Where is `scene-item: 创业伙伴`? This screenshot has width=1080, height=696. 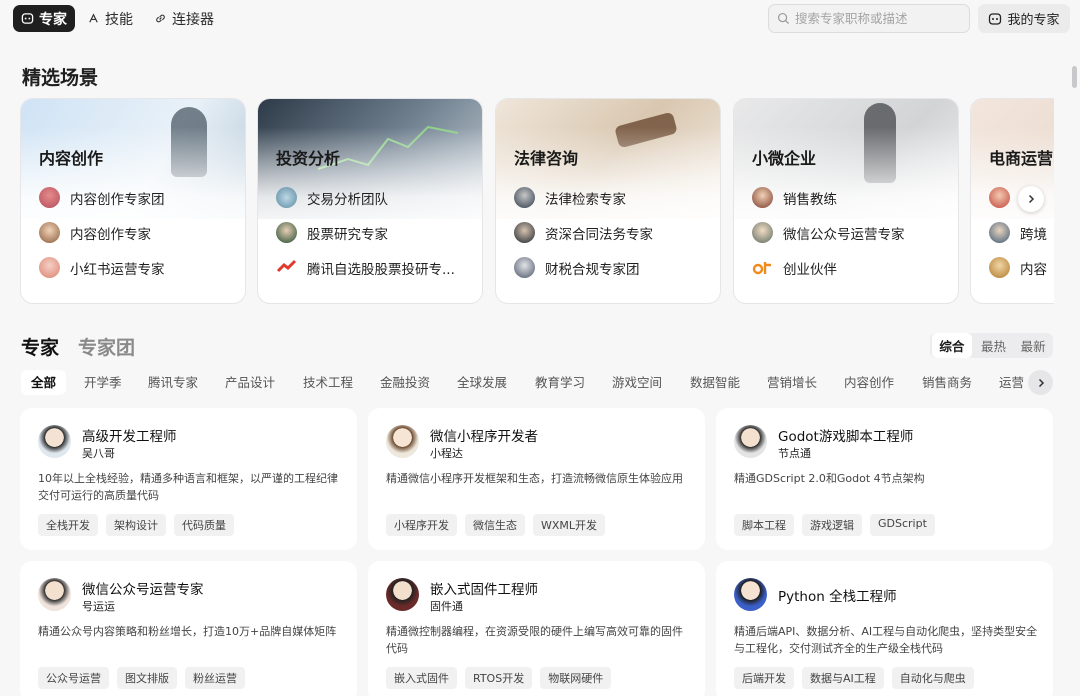 scene-item: 创业伙伴 is located at coordinates (794, 267).